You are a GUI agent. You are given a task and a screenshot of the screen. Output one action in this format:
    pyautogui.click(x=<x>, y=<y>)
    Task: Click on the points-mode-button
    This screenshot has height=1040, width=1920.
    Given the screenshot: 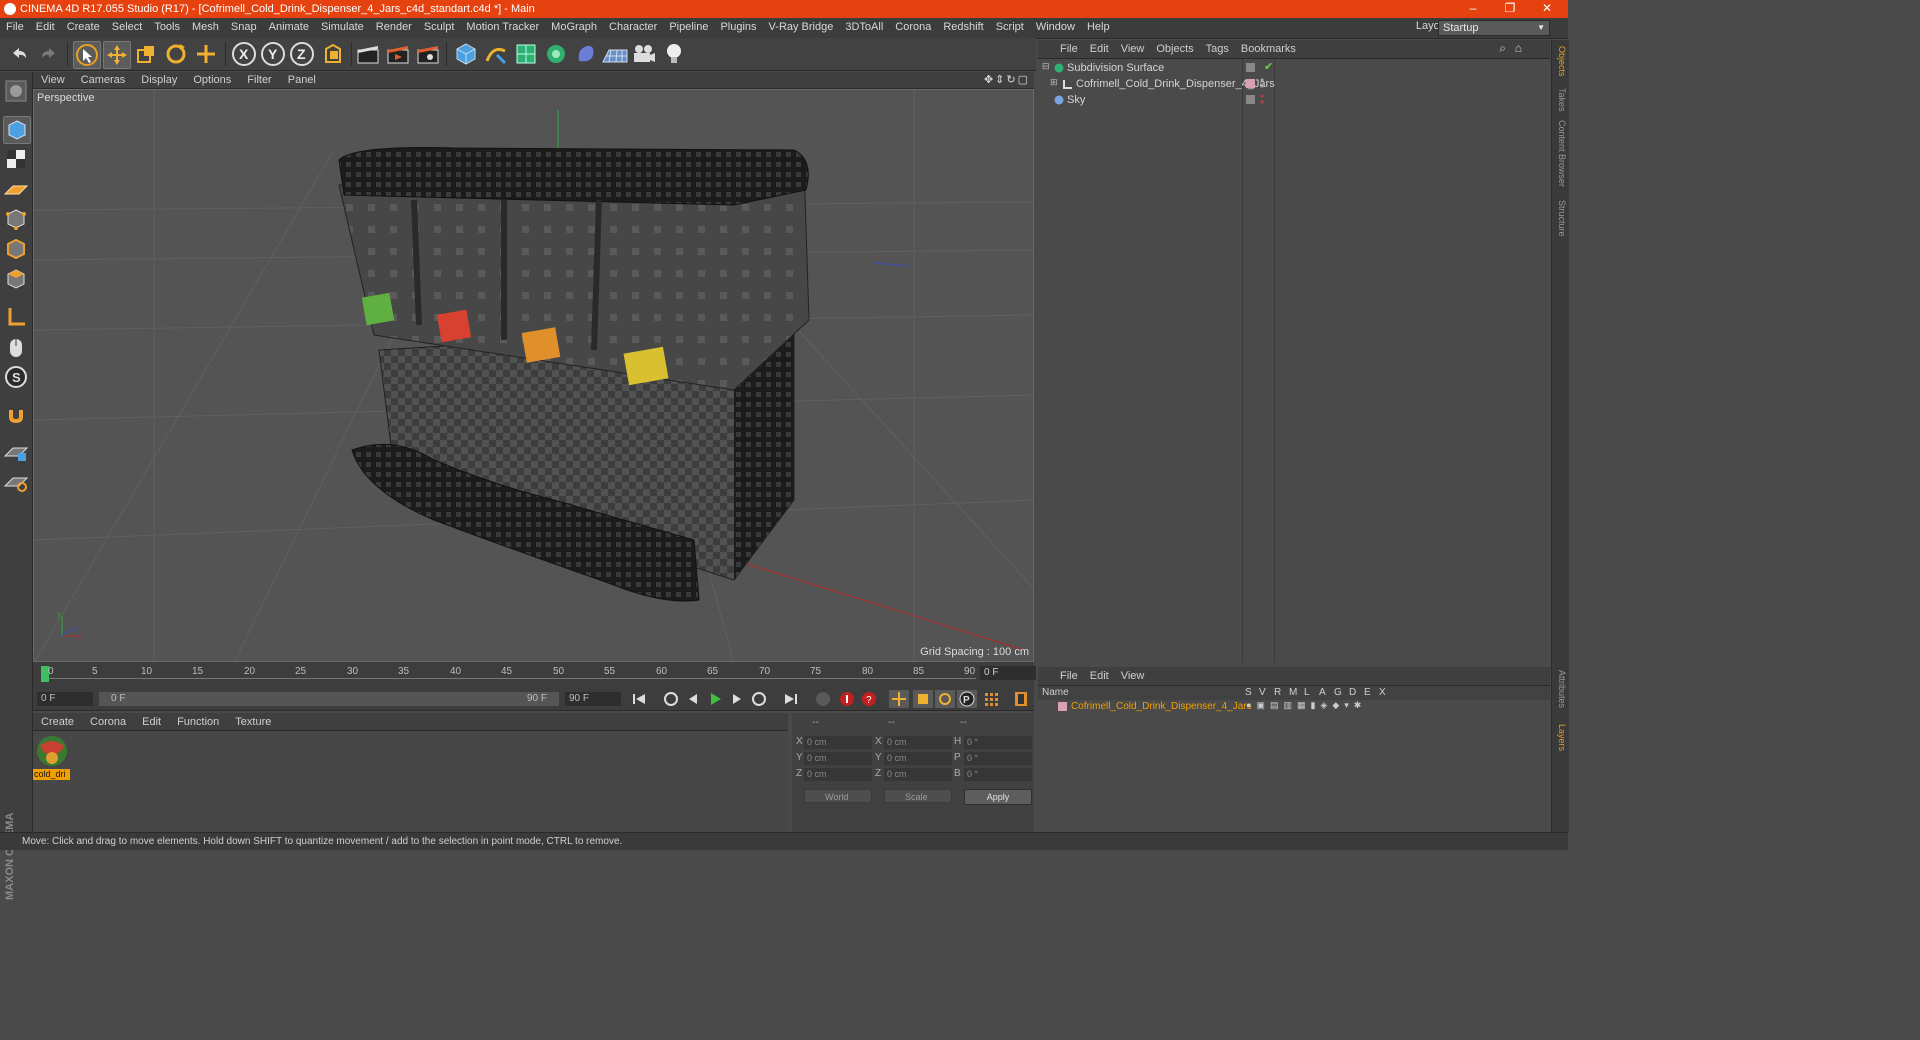 What is the action you would take?
    pyautogui.click(x=16, y=219)
    